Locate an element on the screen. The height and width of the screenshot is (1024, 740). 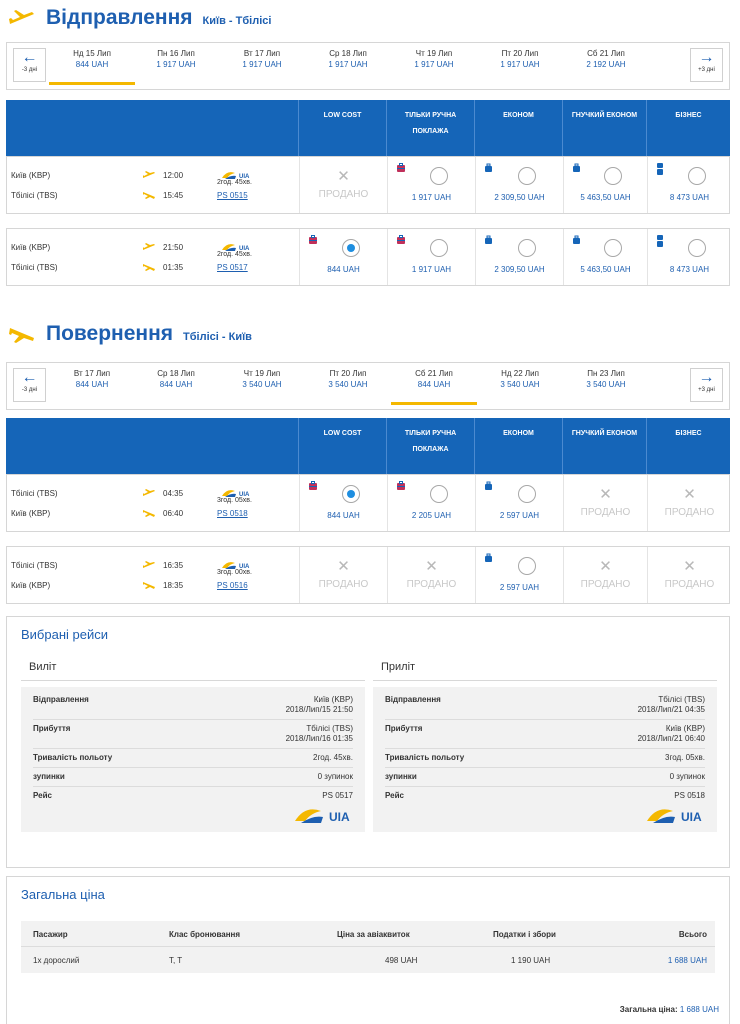
fare-cell: 2 205 UAH is located at coordinates (431, 503).